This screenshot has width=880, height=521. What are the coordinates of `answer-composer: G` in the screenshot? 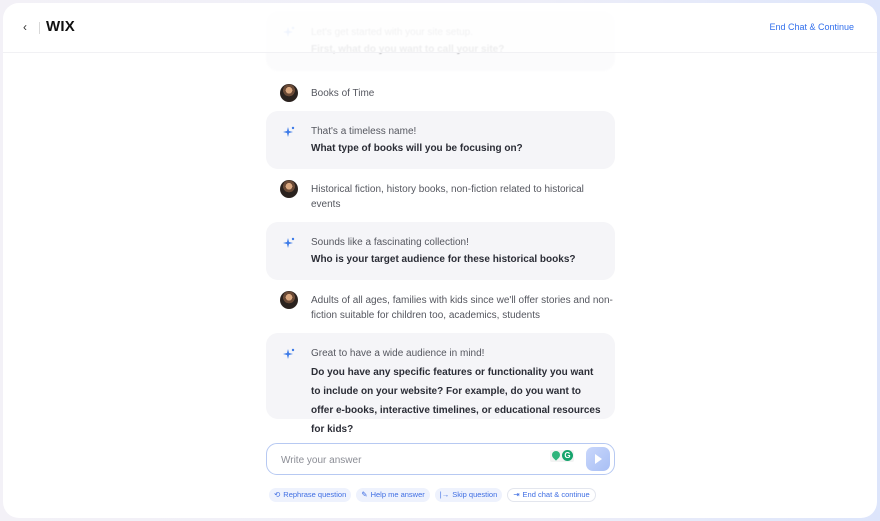 It's located at (440, 459).